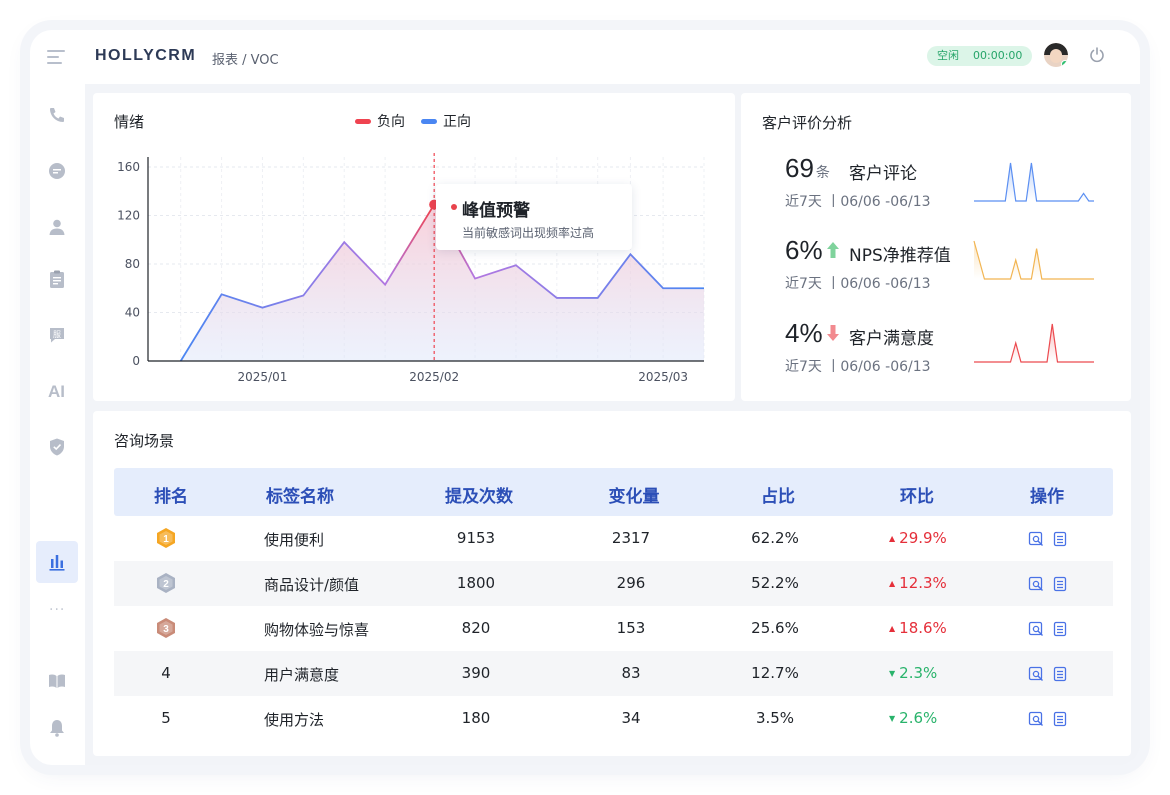 The image size is (1170, 795). What do you see at coordinates (804, 333) in the screenshot?
I see `metric-value: 4%` at bounding box center [804, 333].